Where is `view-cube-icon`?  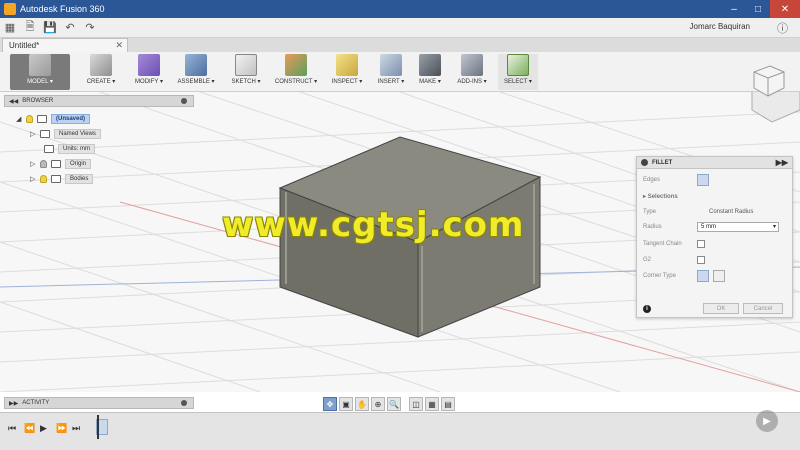 view-cube-icon is located at coordinates (769, 81).